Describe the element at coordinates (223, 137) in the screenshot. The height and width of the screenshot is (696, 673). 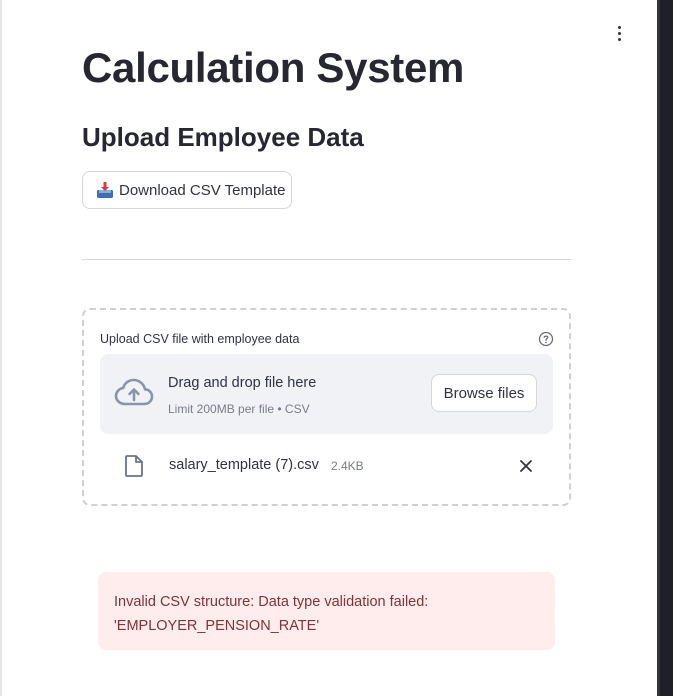
I see `section-title: Upload Employee Data` at that location.